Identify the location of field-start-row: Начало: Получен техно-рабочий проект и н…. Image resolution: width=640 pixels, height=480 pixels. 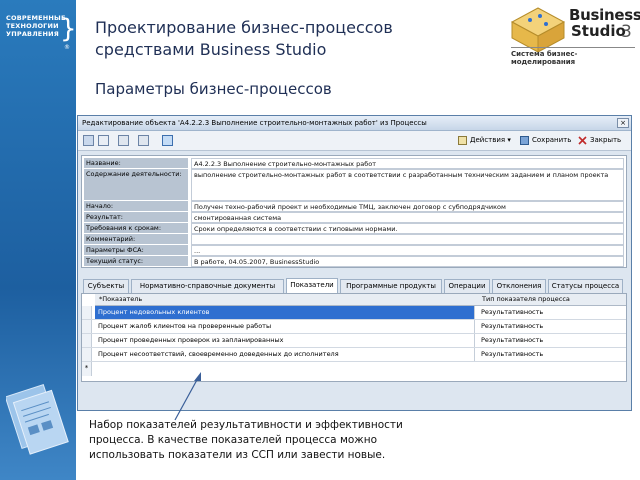
(354, 206).